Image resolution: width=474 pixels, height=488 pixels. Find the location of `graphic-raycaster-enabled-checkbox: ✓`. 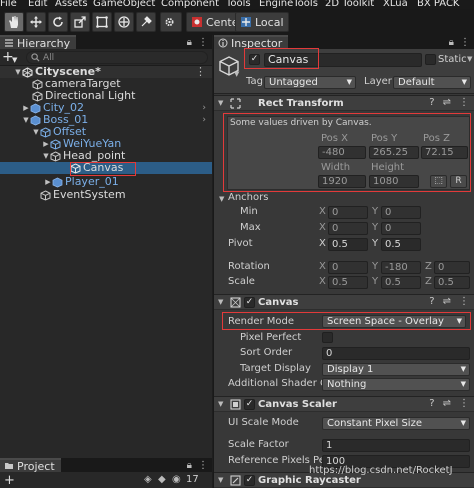

graphic-raycaster-enabled-checkbox: ✓ is located at coordinates (249, 480).